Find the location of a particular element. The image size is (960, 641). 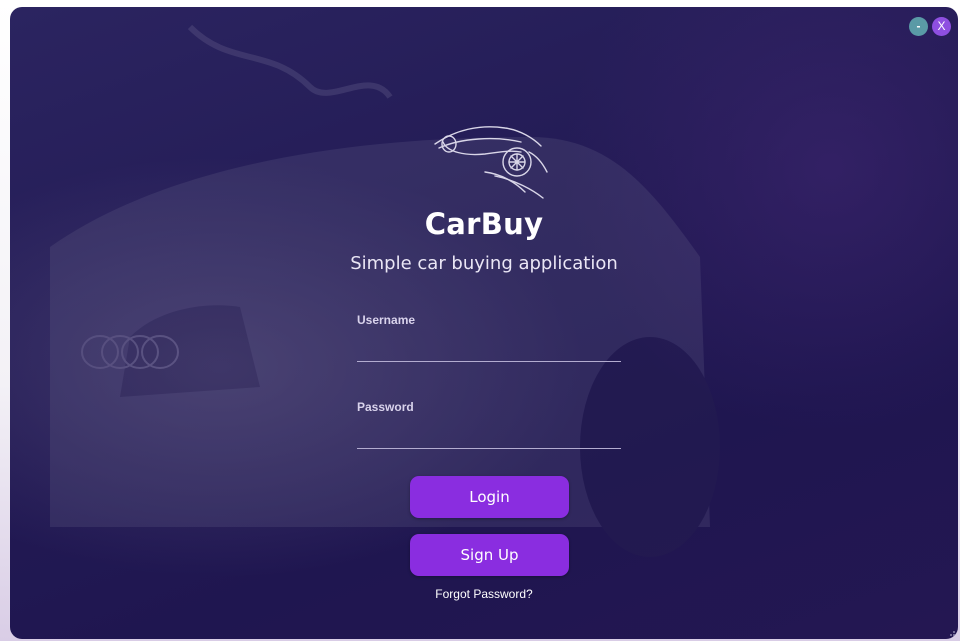

minimize-button: - is located at coordinates (918, 26).